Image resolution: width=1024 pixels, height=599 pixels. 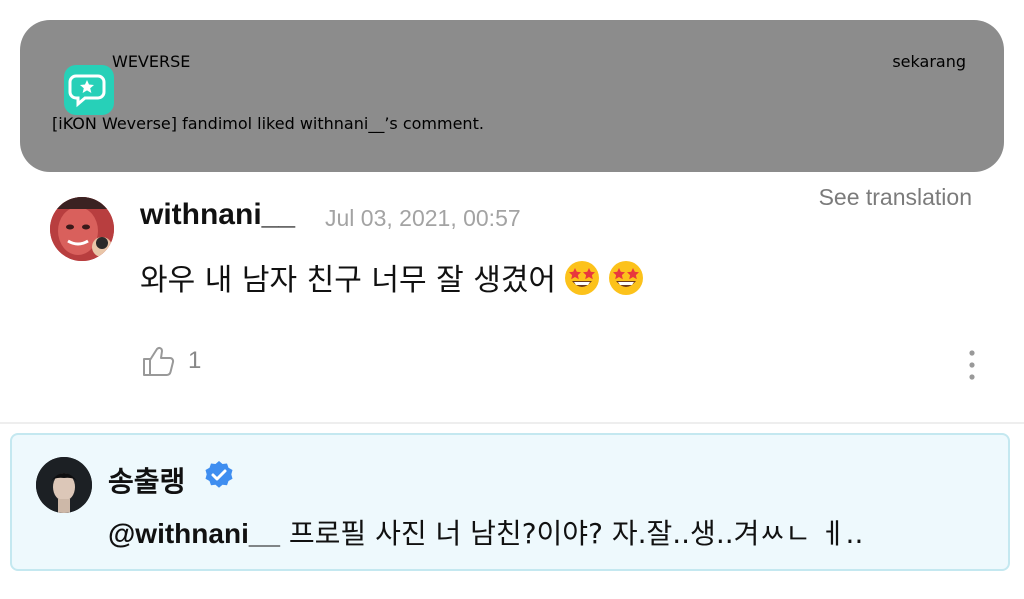 What do you see at coordinates (348, 280) in the screenshot?
I see `comment-body: 와우 내 남자 친구 너무 잘 생겼어` at bounding box center [348, 280].